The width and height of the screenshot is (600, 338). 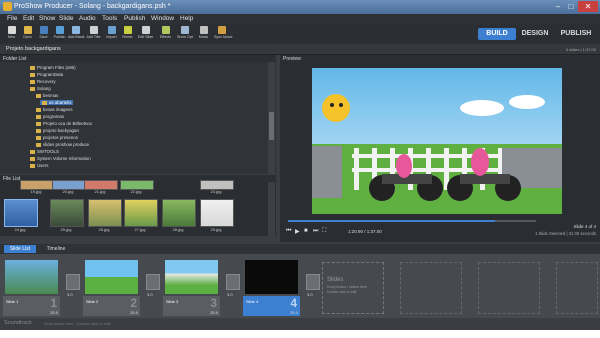 I want to click on stop-button: ■, so click(x=306, y=231).